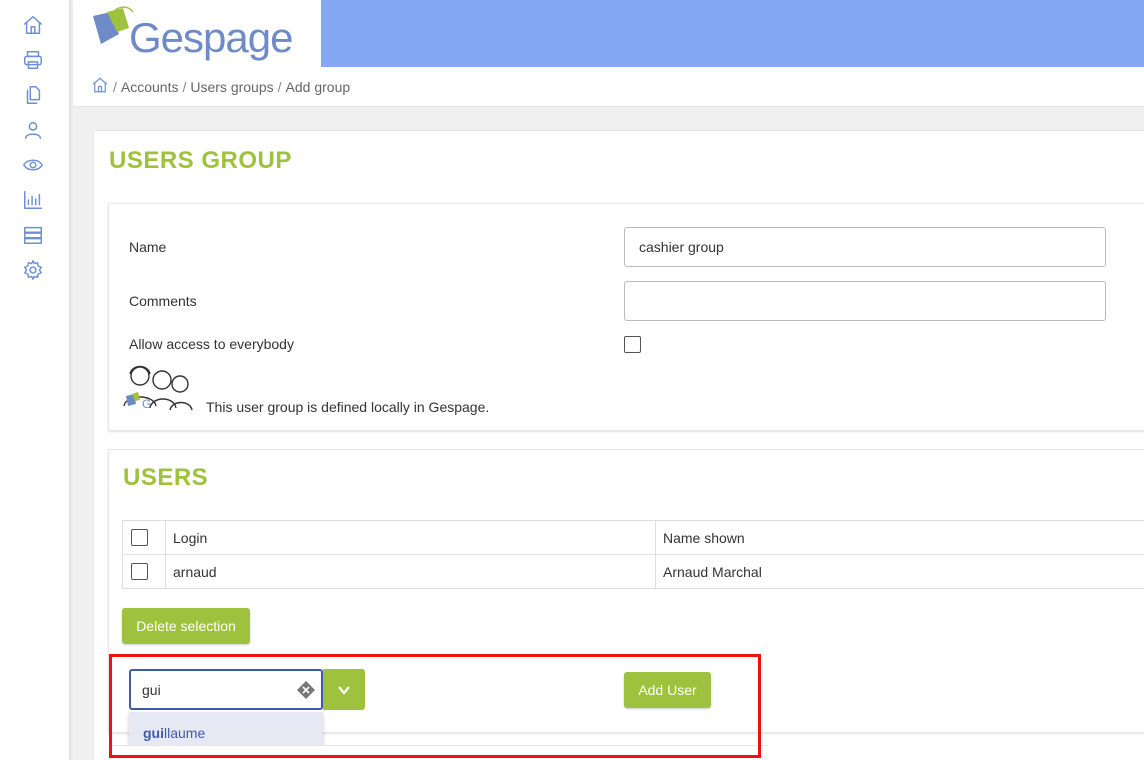  I want to click on allow-access-checkbox, so click(632, 344).